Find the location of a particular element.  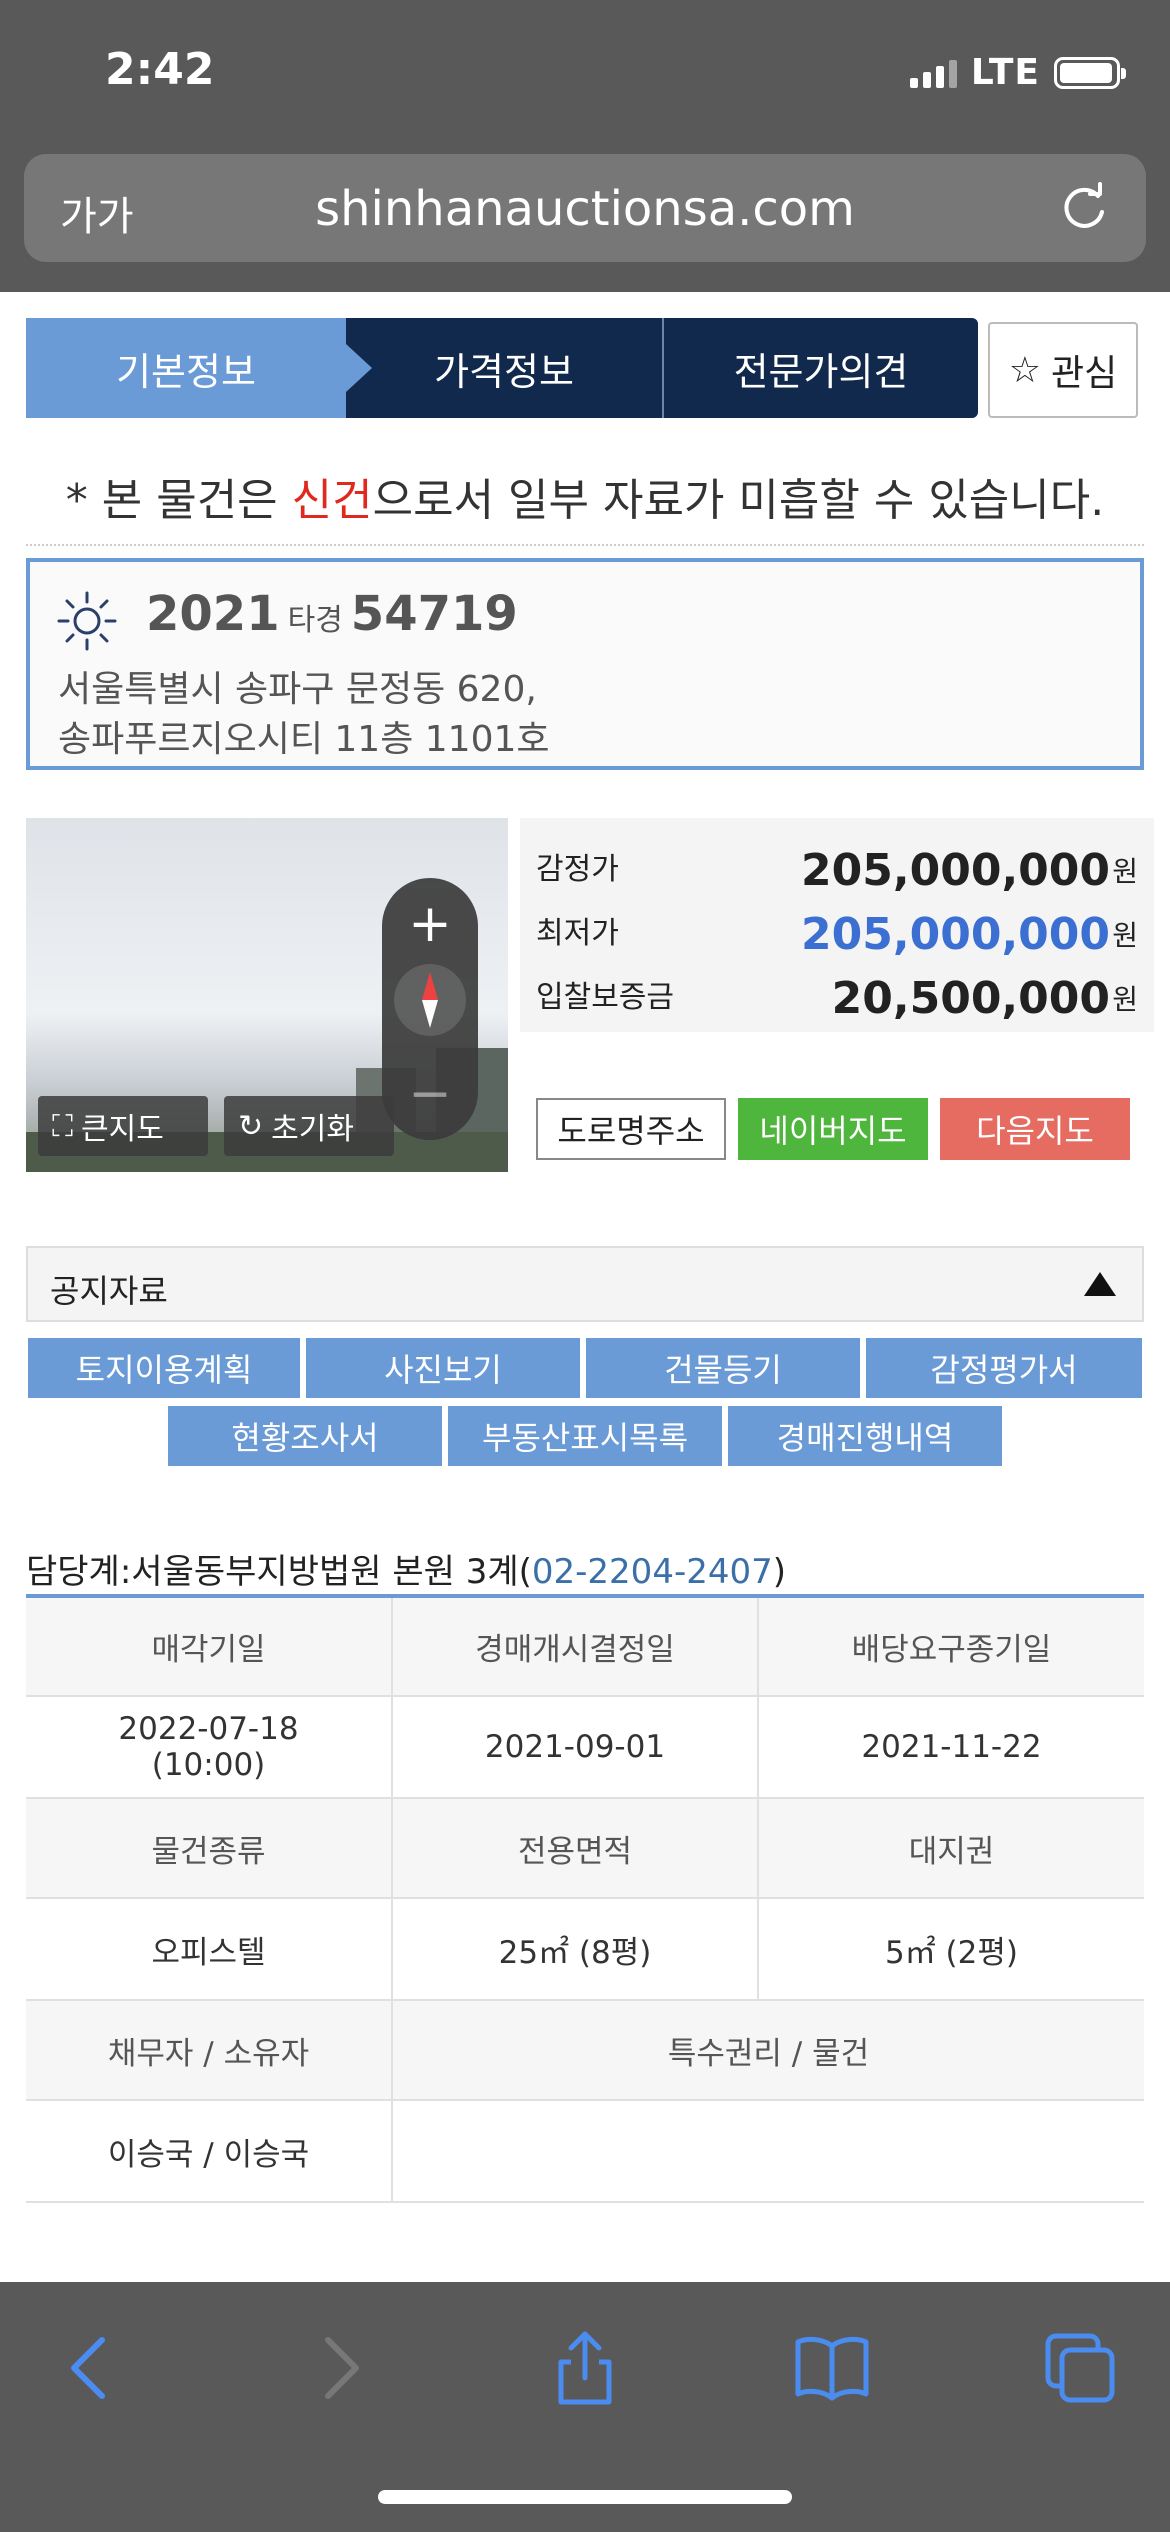

court-suffix: ) is located at coordinates (779, 1572).